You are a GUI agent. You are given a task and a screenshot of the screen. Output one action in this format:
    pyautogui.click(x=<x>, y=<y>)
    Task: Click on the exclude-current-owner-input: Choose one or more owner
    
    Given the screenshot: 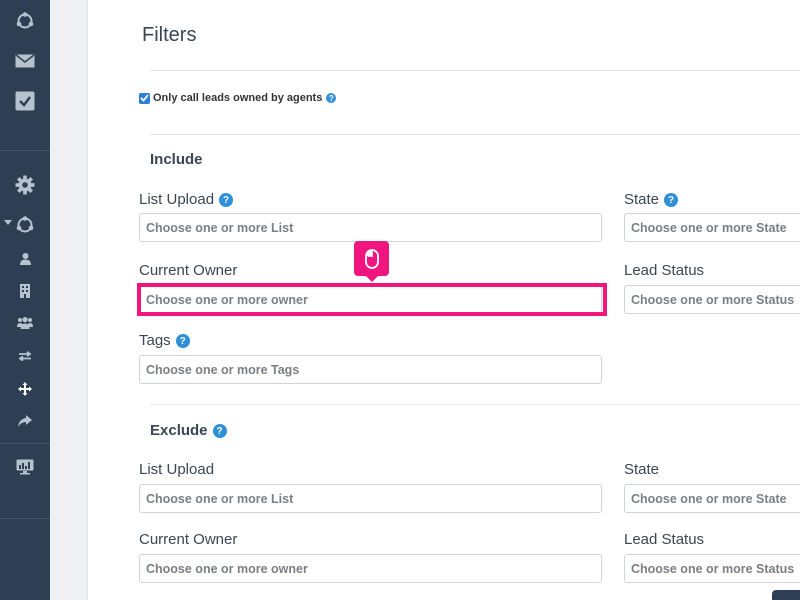 What is the action you would take?
    pyautogui.click(x=370, y=568)
    